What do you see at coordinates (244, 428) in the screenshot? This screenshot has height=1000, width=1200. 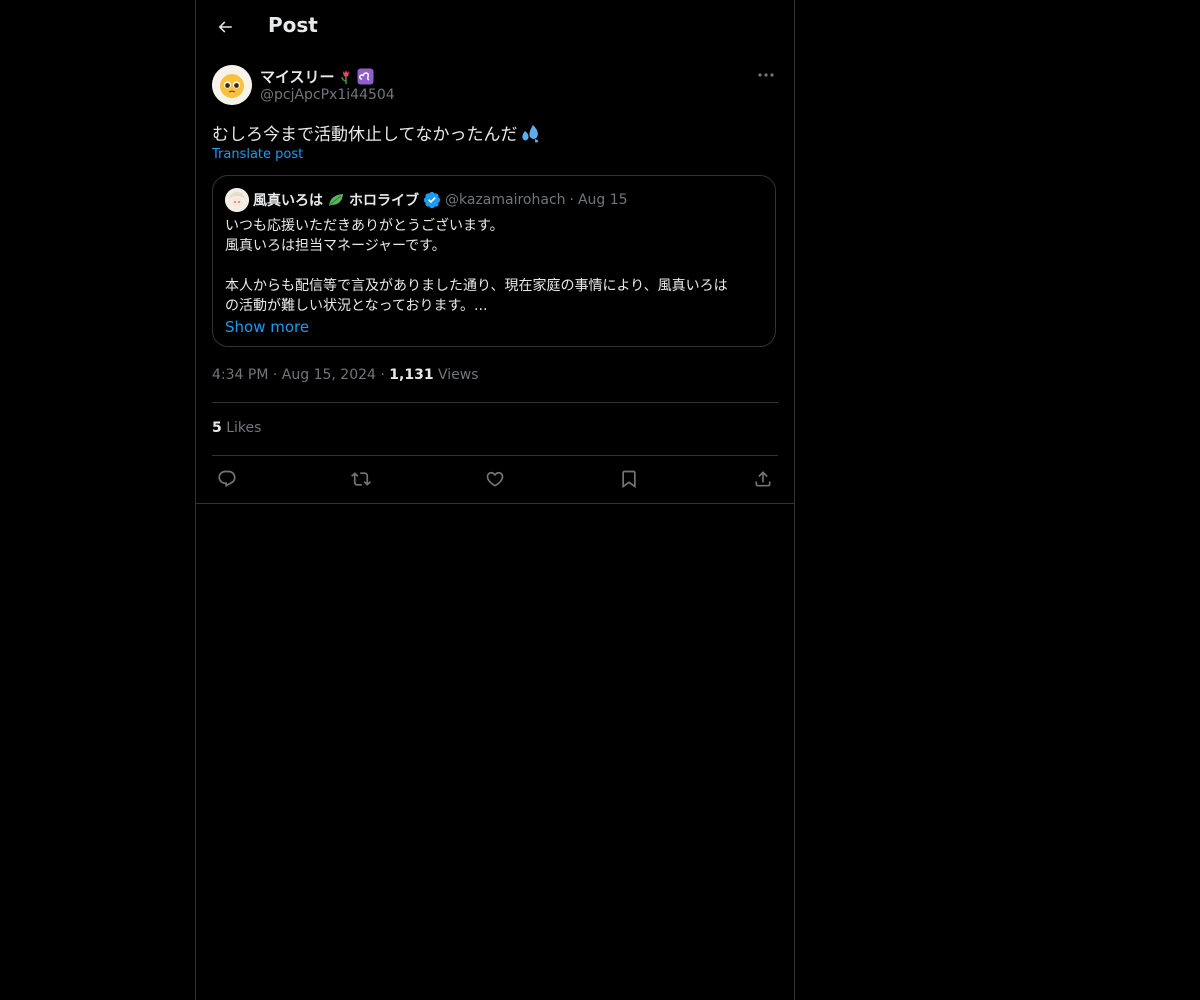 I see `likes-label: Likes` at bounding box center [244, 428].